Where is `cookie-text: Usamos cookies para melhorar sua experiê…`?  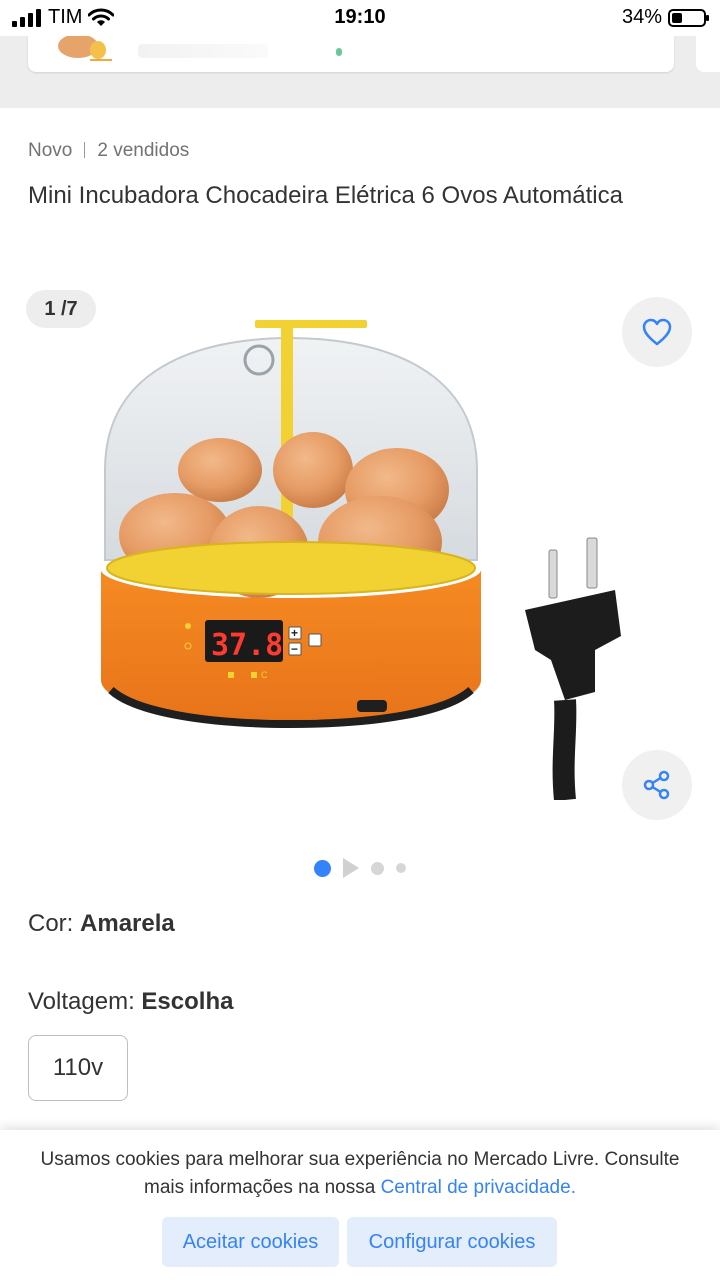
cookie-text: Usamos cookies para melhorar sua experiê… is located at coordinates (360, 1173).